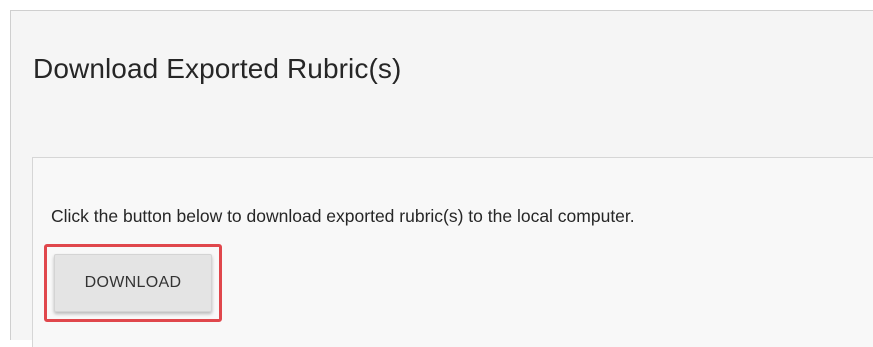 The image size is (873, 347). I want to click on highlight-box: DOWNLOAD, so click(133, 283).